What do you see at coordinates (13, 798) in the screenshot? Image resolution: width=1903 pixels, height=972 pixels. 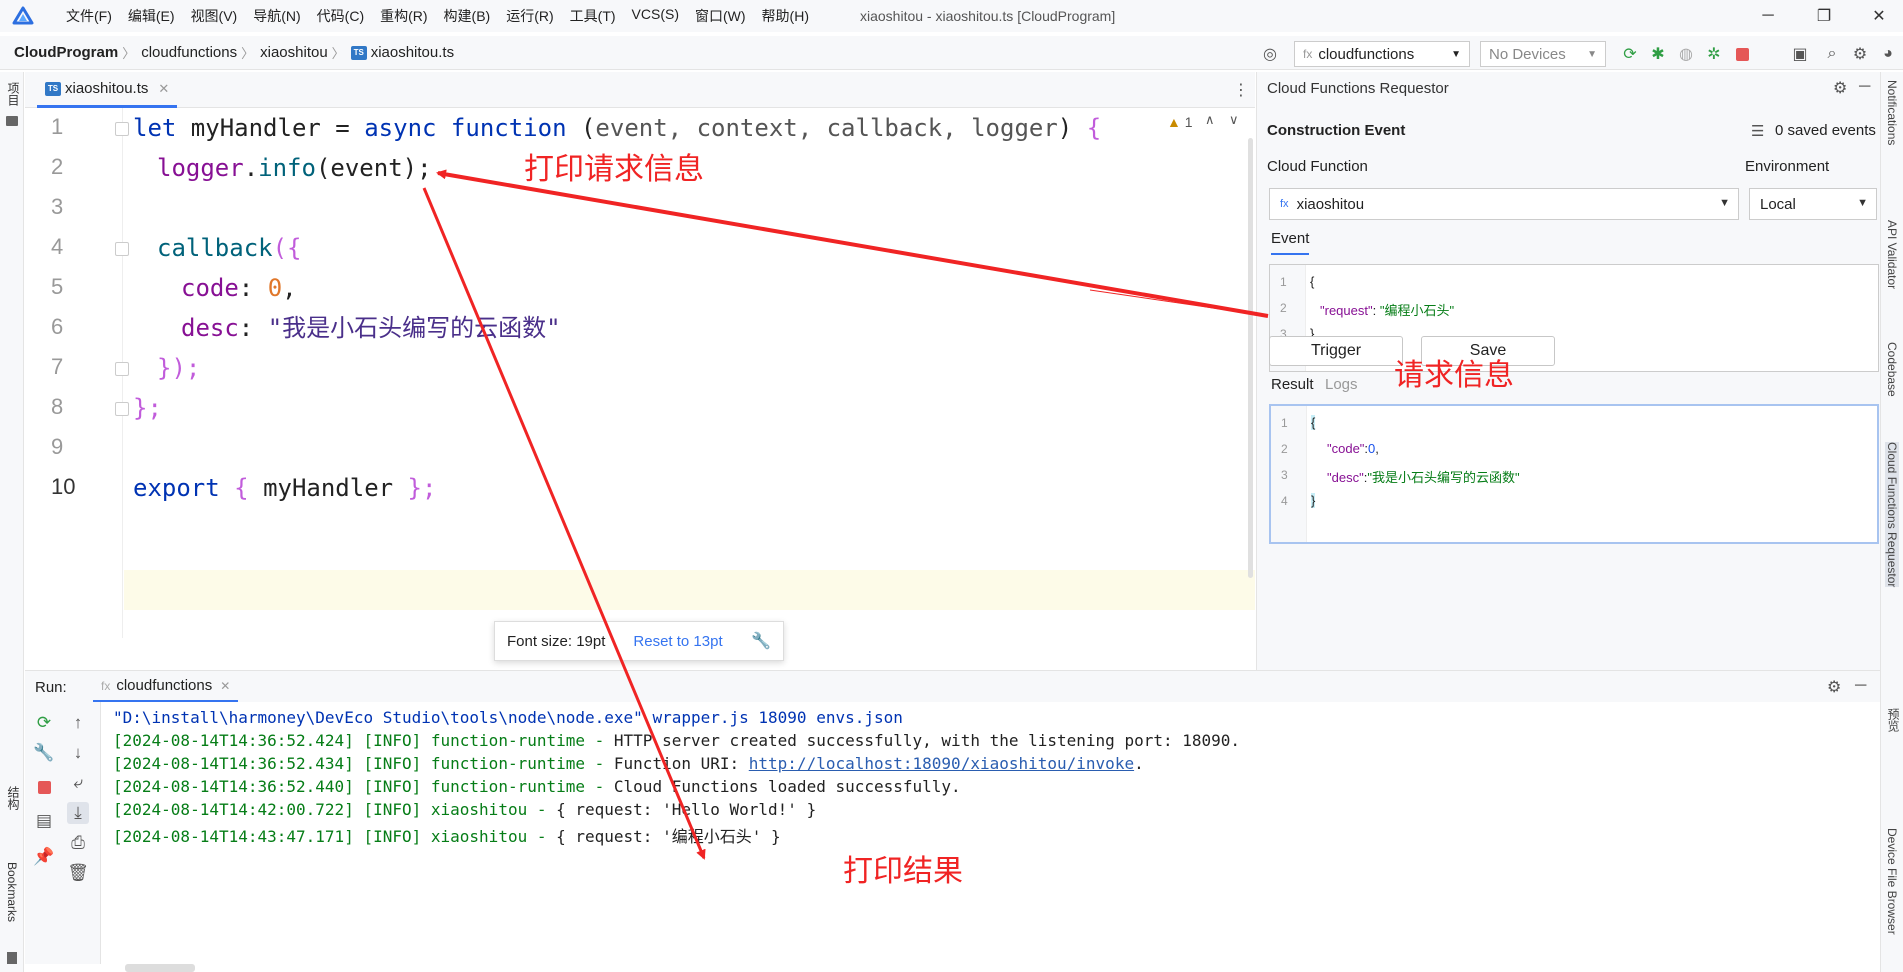 I see `structure-tool-window-label: 结构` at bounding box center [13, 798].